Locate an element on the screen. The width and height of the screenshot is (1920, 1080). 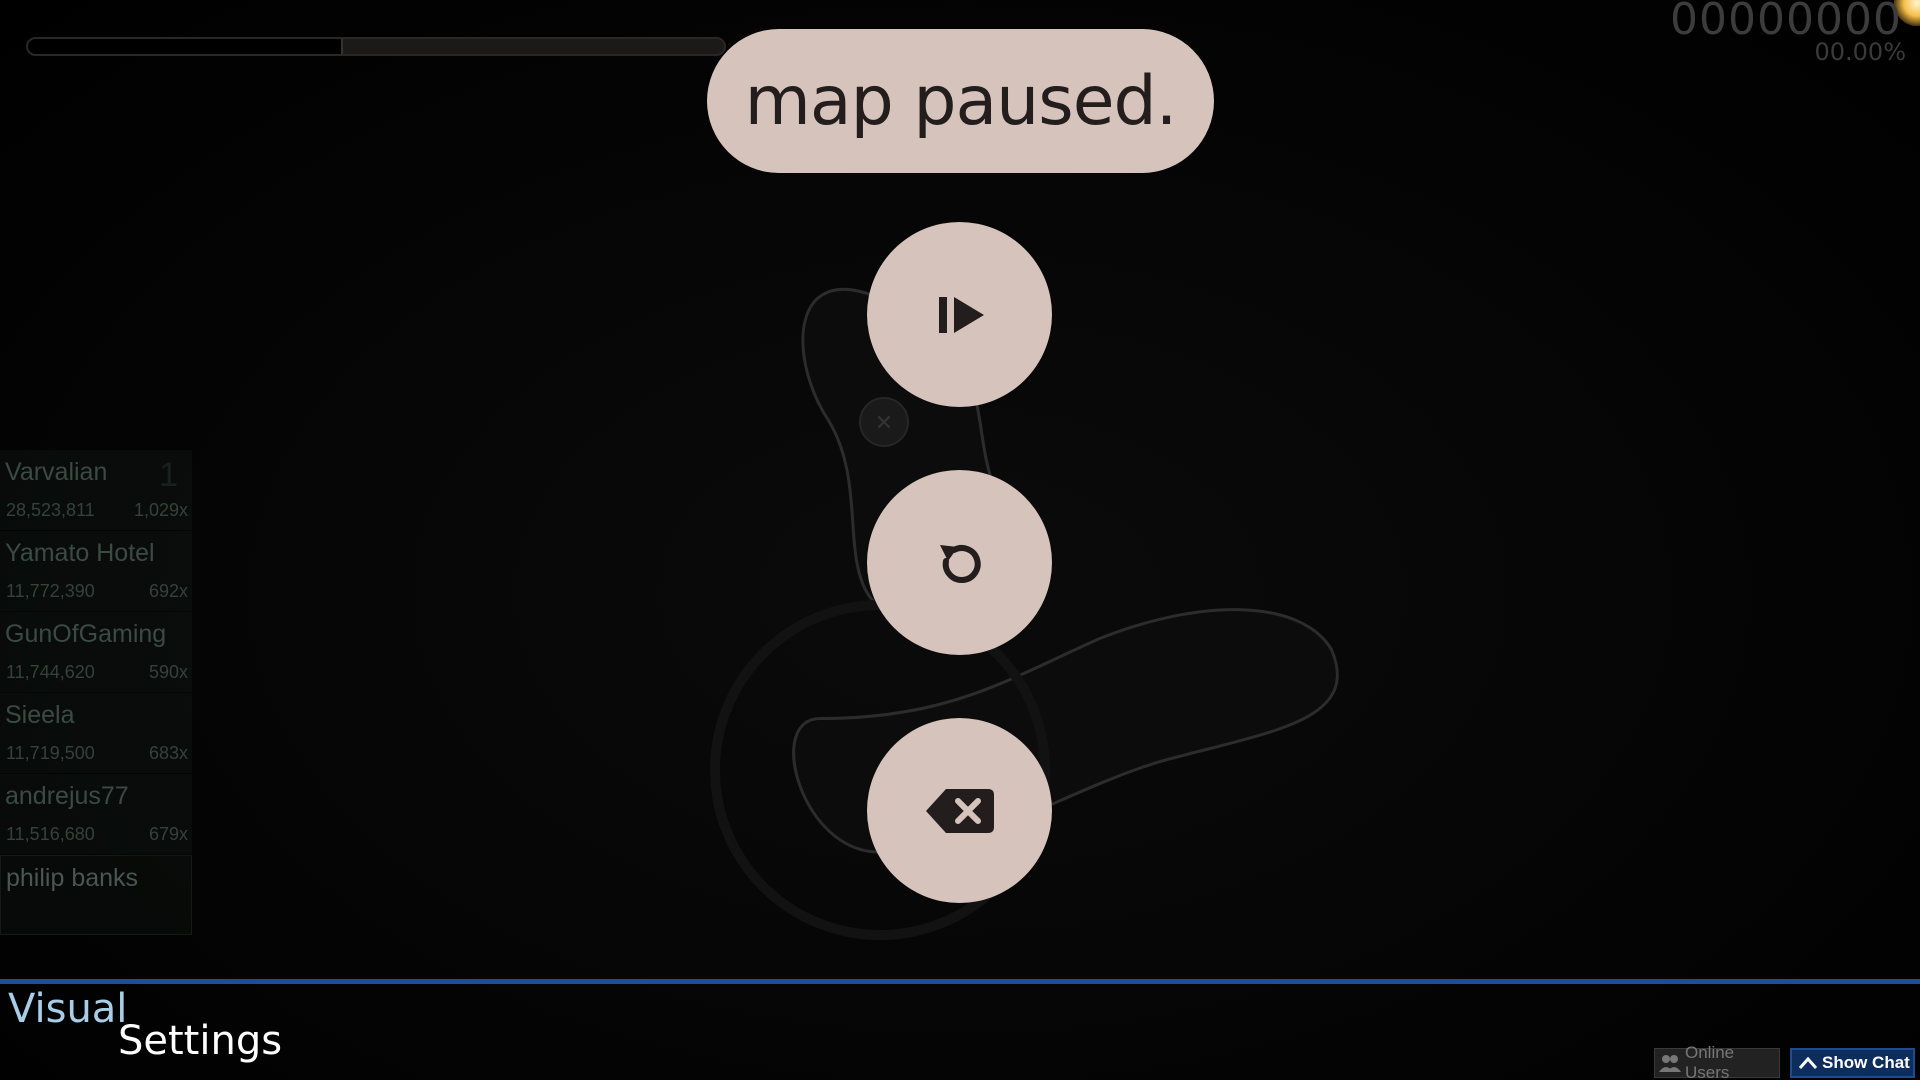
player-name: Yamato Hotel is located at coordinates (80, 553).